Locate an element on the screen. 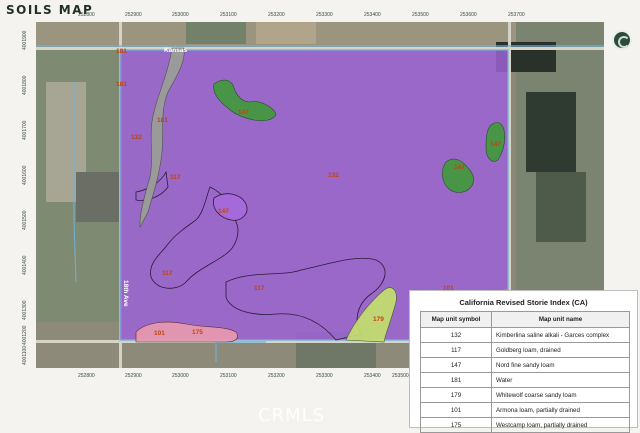  legend-name: Water is located at coordinates (560, 380).